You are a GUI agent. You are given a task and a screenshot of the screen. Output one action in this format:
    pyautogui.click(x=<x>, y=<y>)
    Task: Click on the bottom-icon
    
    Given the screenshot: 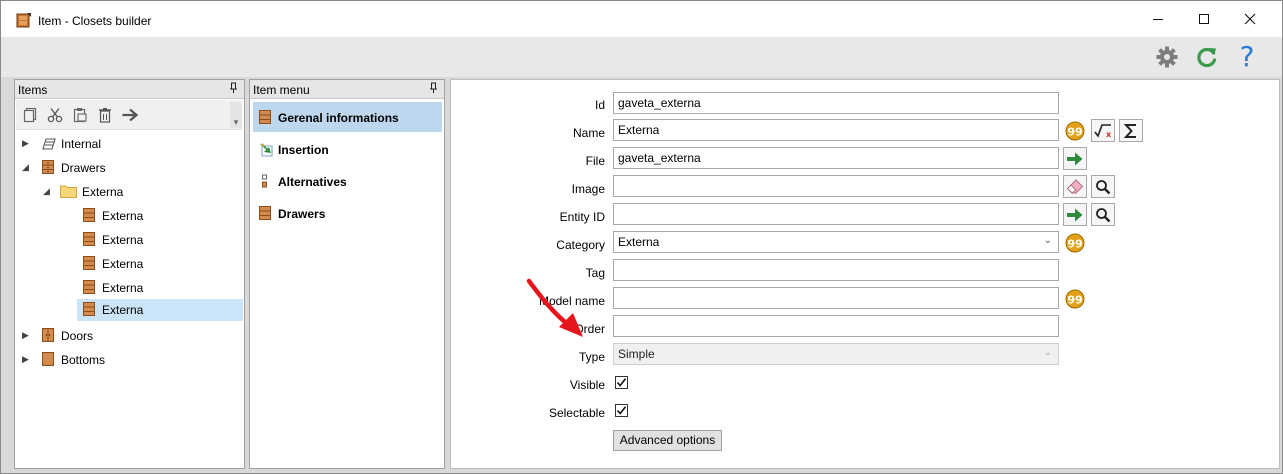 What is the action you would take?
    pyautogui.click(x=49, y=360)
    